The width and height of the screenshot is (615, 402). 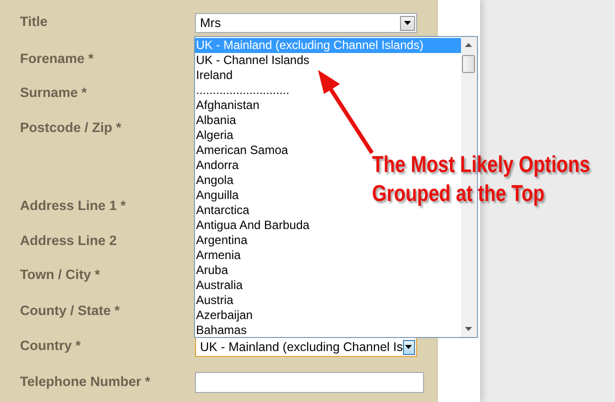 I want to click on dropdown-option: Andorra, so click(x=218, y=165).